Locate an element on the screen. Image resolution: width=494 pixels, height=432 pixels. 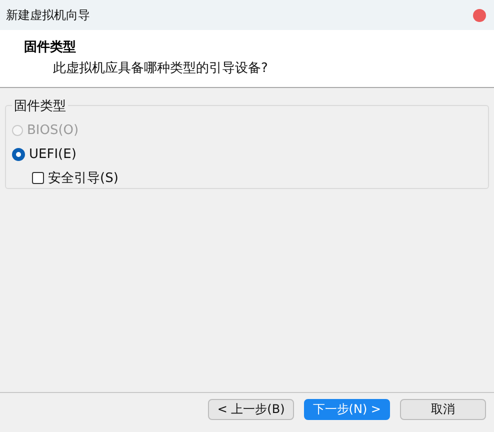
group-label: 固件类型 is located at coordinates (40, 106).